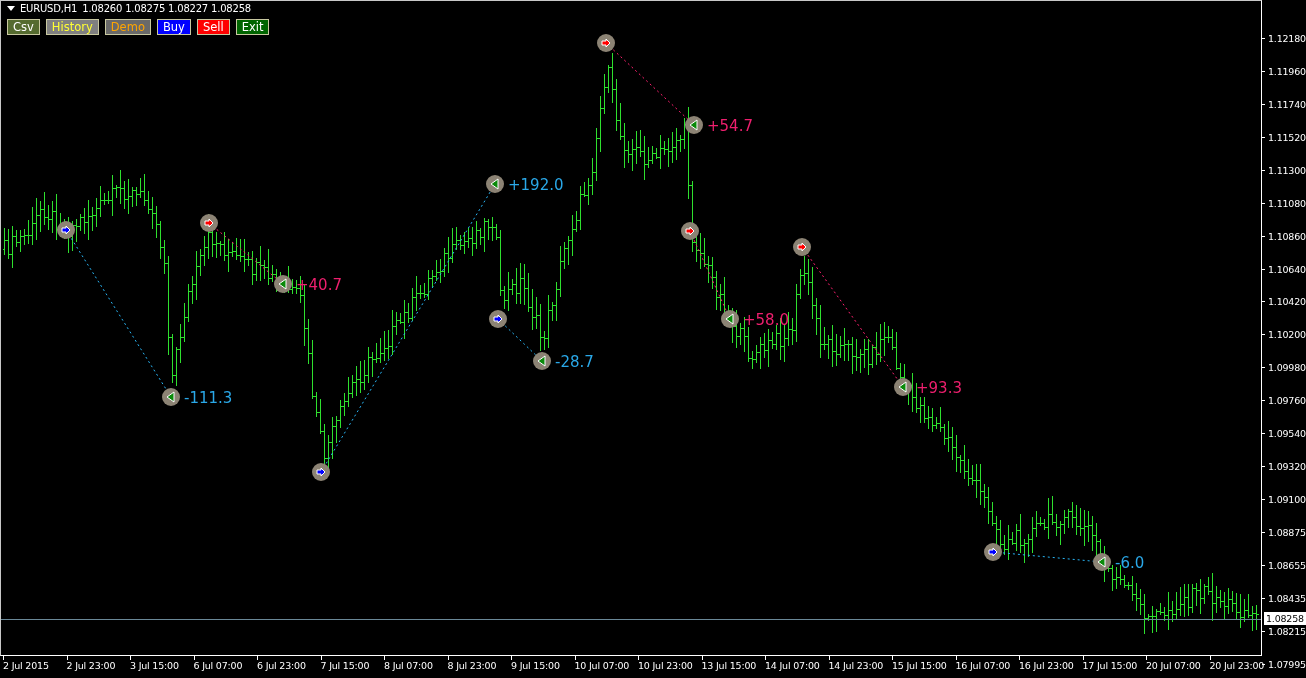 This screenshot has height=678, width=1306. Describe the element at coordinates (1237, 665) in the screenshot. I see `time-label: 20 Jul 23:00` at that location.